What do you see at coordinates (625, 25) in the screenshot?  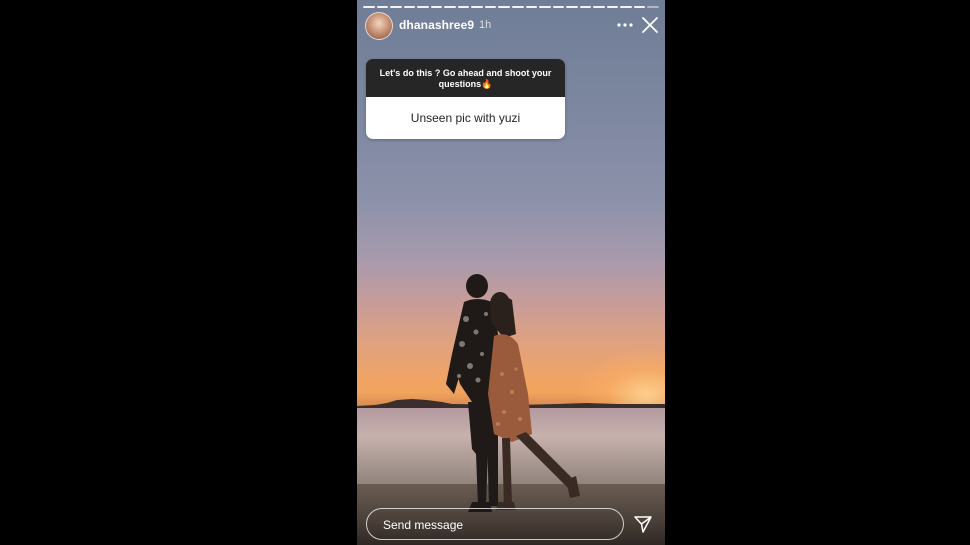 I see `more-horizontal-icon` at bounding box center [625, 25].